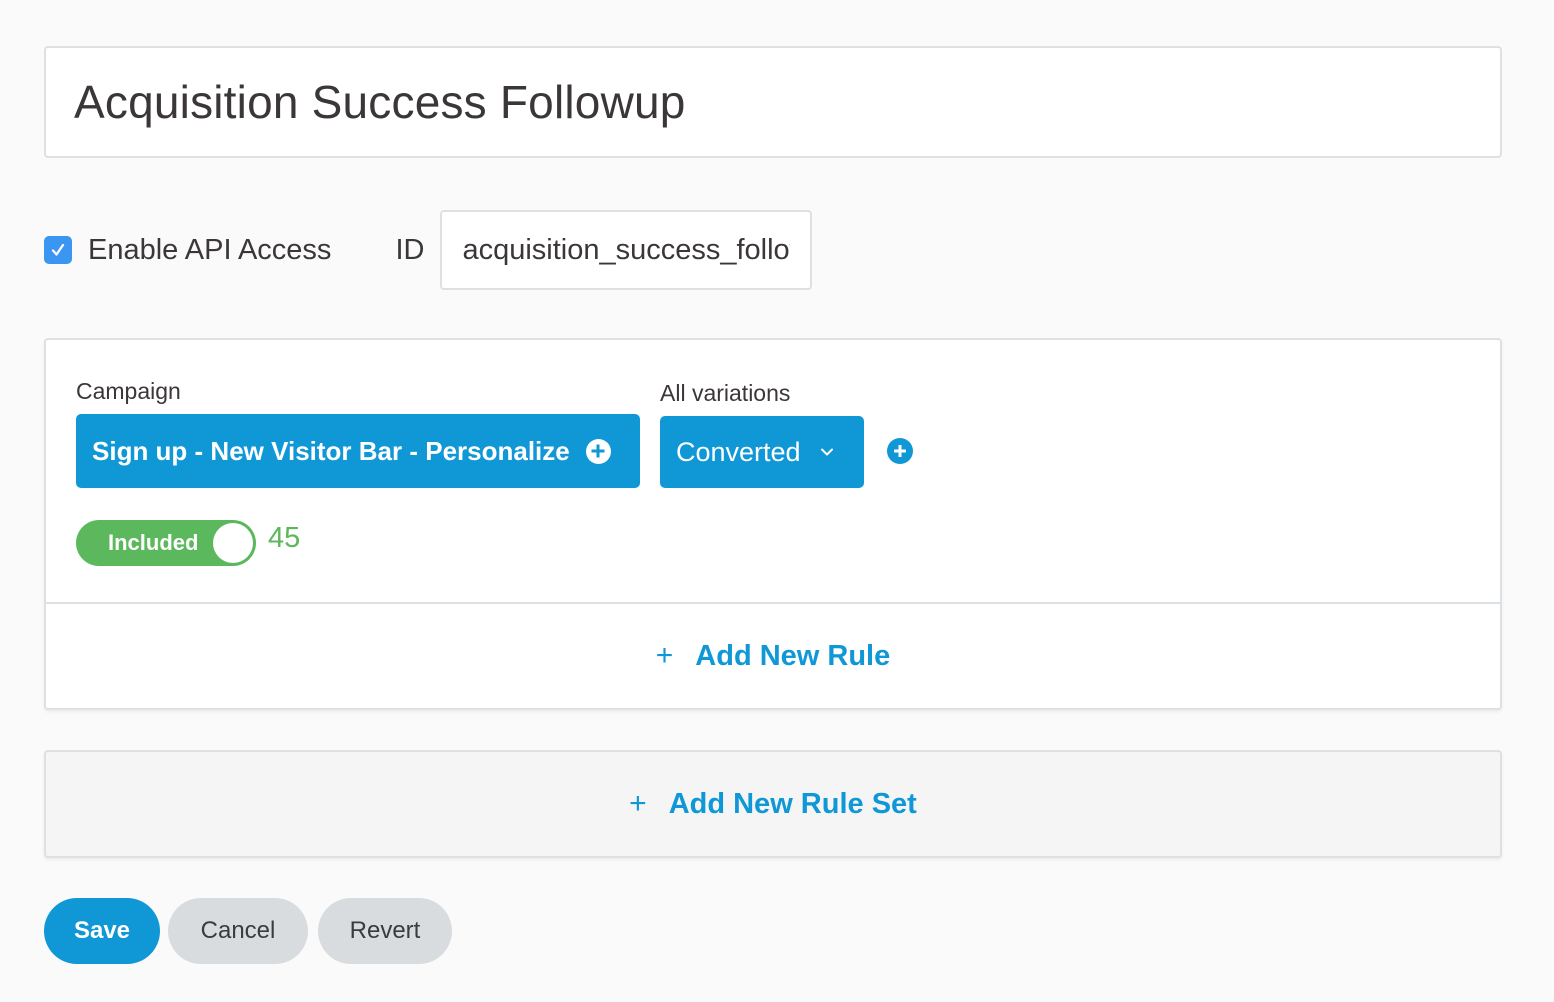 The width and height of the screenshot is (1554, 1002). I want to click on enable-api-checkbox, so click(58, 250).